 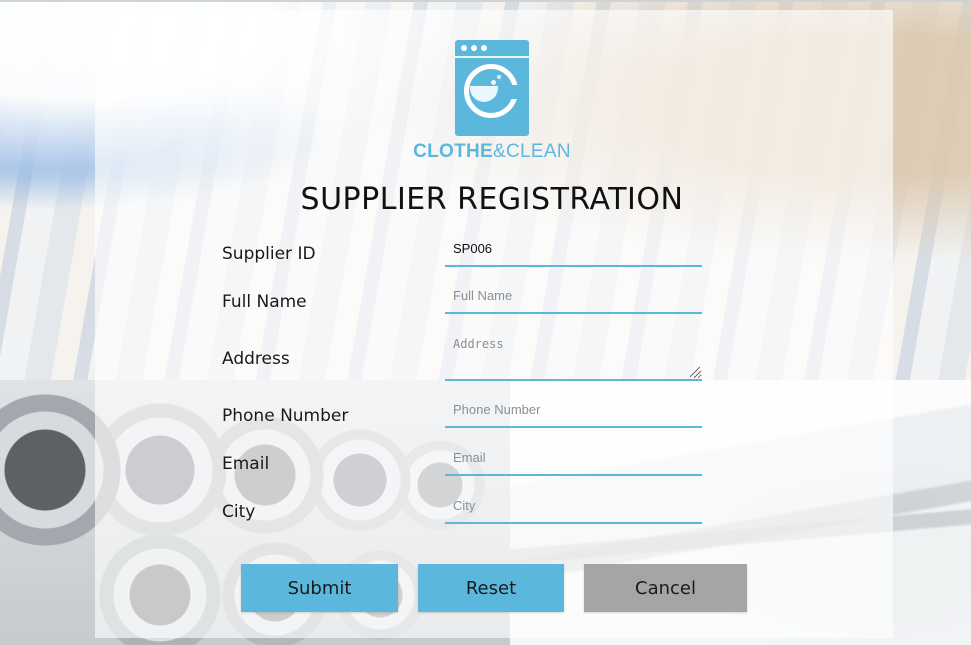 I want to click on email-field, so click(x=573, y=462).